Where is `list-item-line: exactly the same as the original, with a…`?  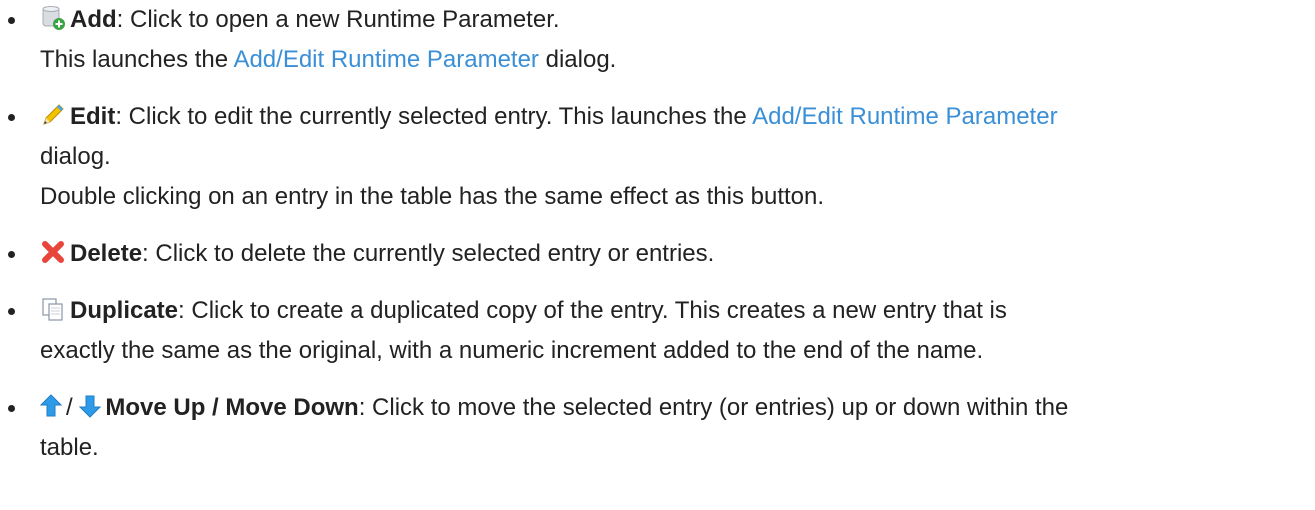
list-item-line: exactly the same as the original, with a… is located at coordinates (512, 350).